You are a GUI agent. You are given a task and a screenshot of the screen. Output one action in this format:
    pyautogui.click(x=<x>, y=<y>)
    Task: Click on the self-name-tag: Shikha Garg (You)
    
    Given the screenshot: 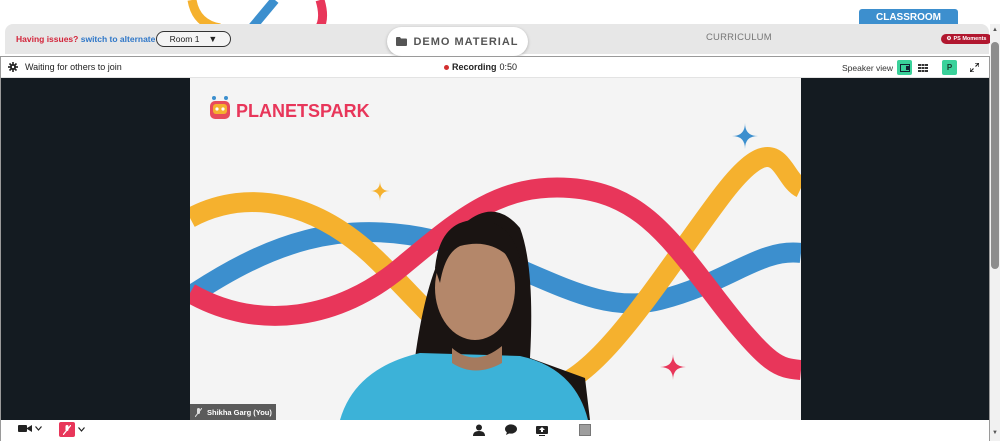 What is the action you would take?
    pyautogui.click(x=233, y=412)
    